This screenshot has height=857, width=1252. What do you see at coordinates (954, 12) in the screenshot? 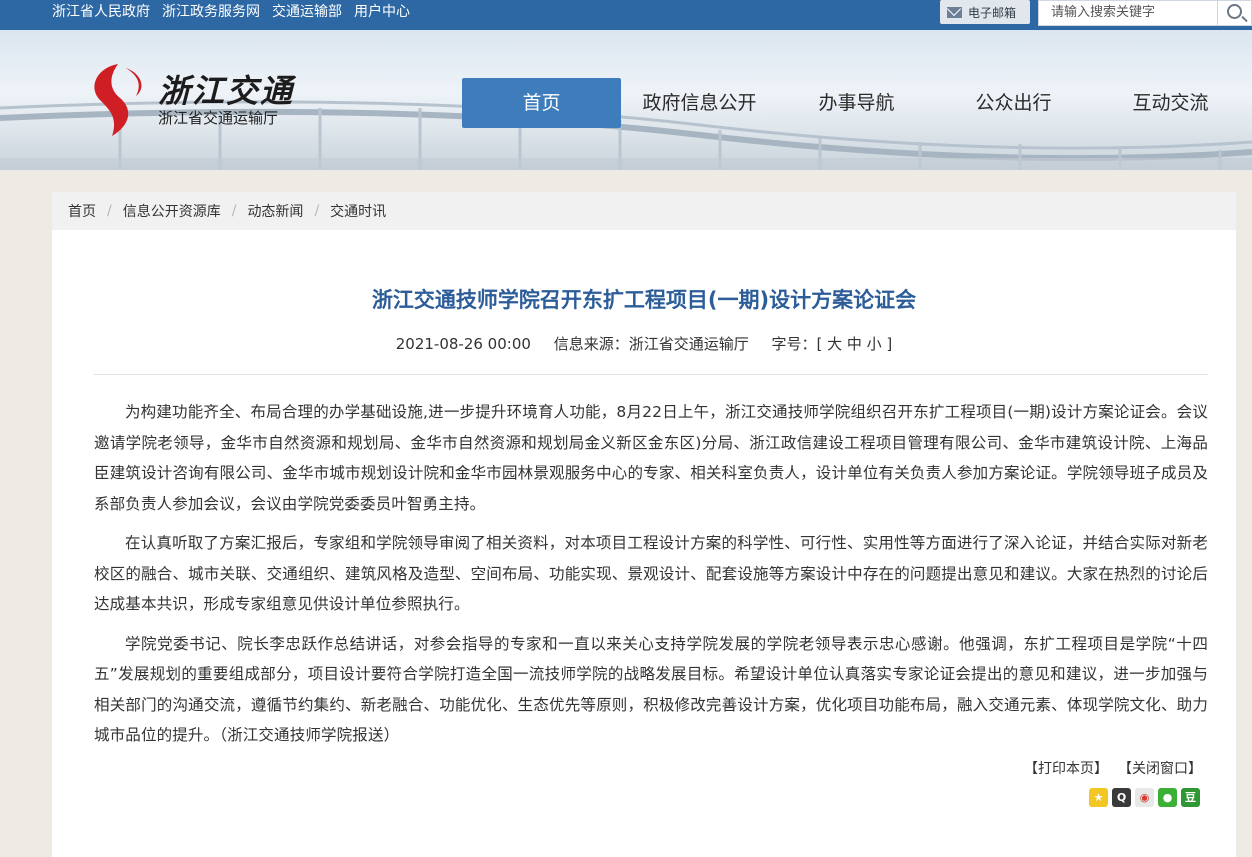
I see `mail-icon` at bounding box center [954, 12].